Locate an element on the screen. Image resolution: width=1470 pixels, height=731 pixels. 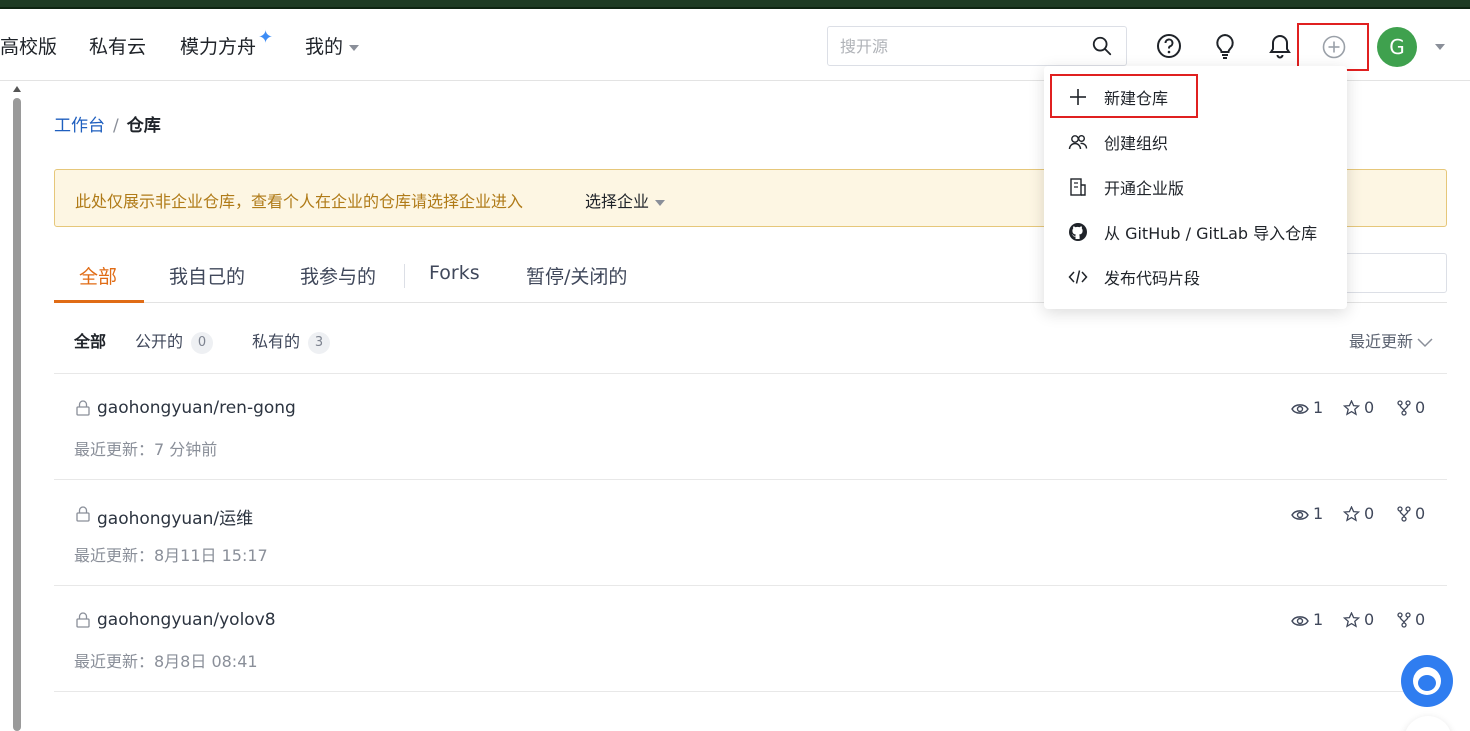
nav-mine-label: 我的 is located at coordinates (324, 47).